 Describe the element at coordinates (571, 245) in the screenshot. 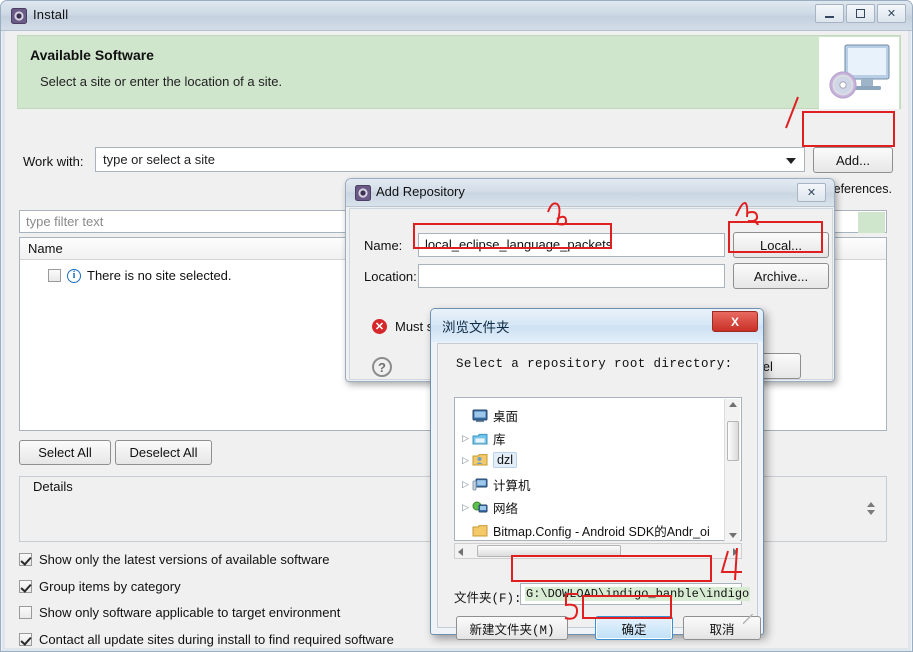

I see `name-input: local_eclipse_language_packets` at that location.